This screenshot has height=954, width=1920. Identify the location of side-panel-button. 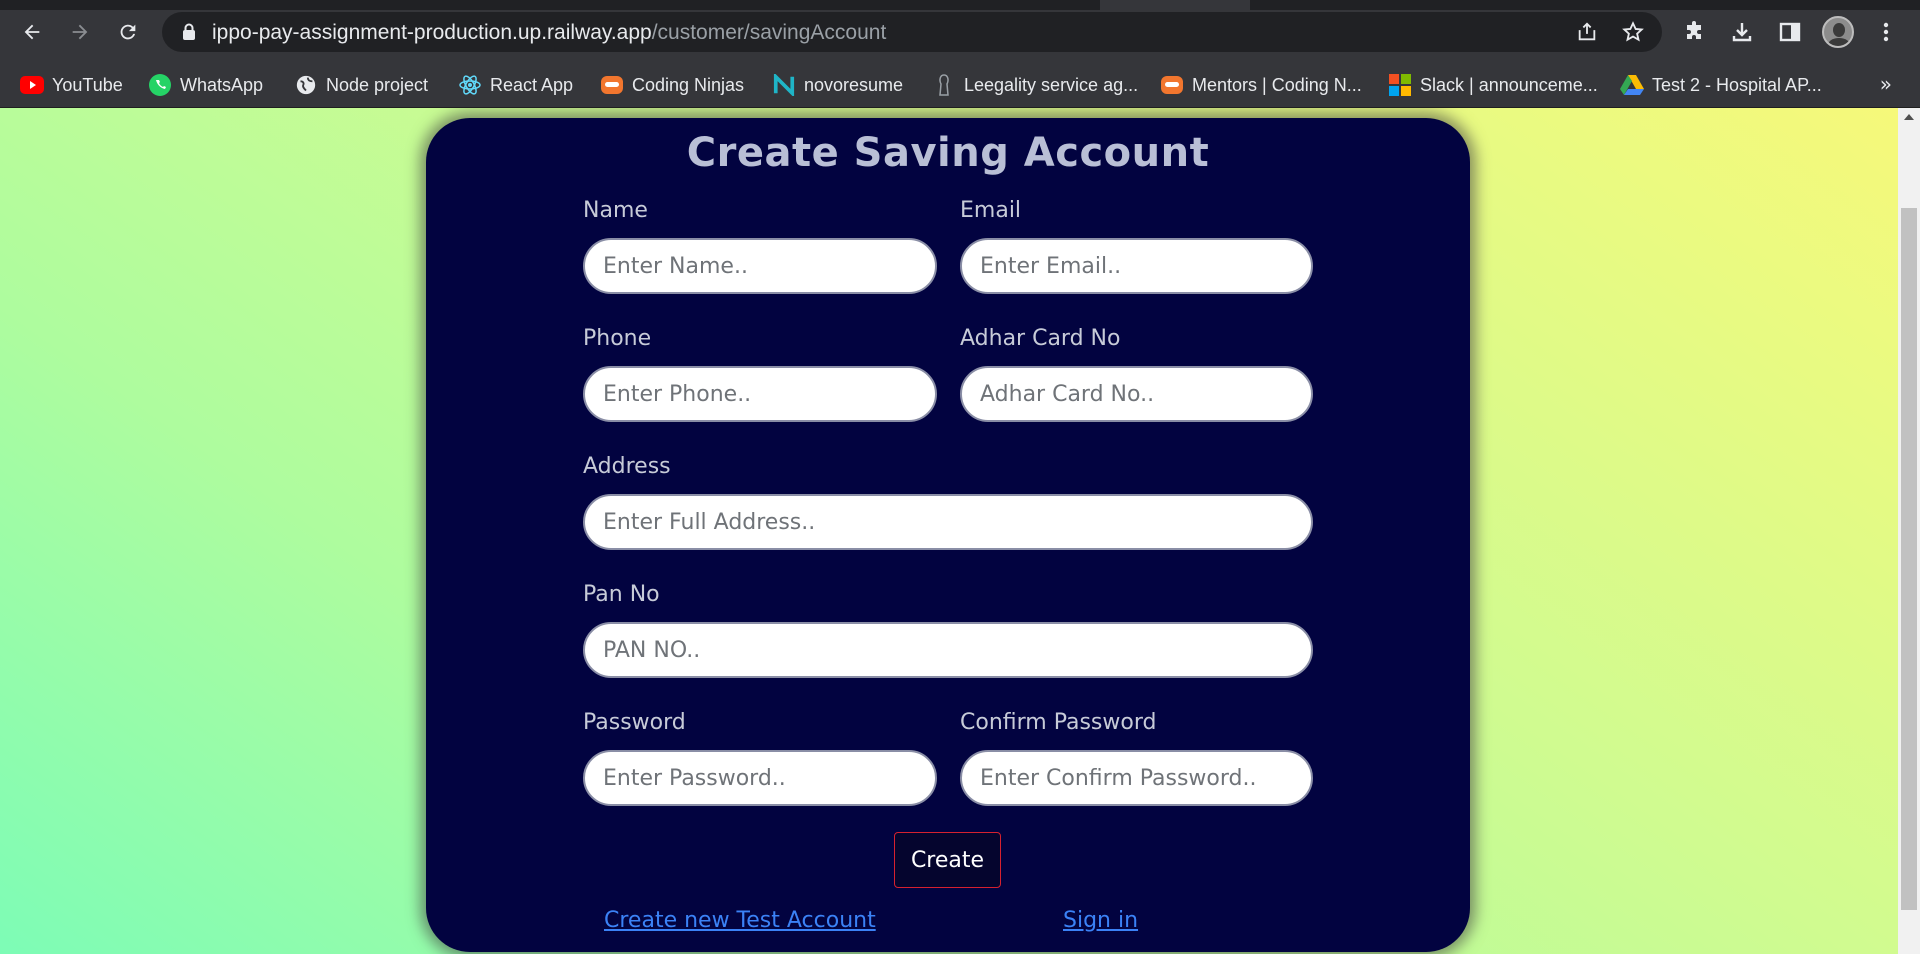
(1790, 32).